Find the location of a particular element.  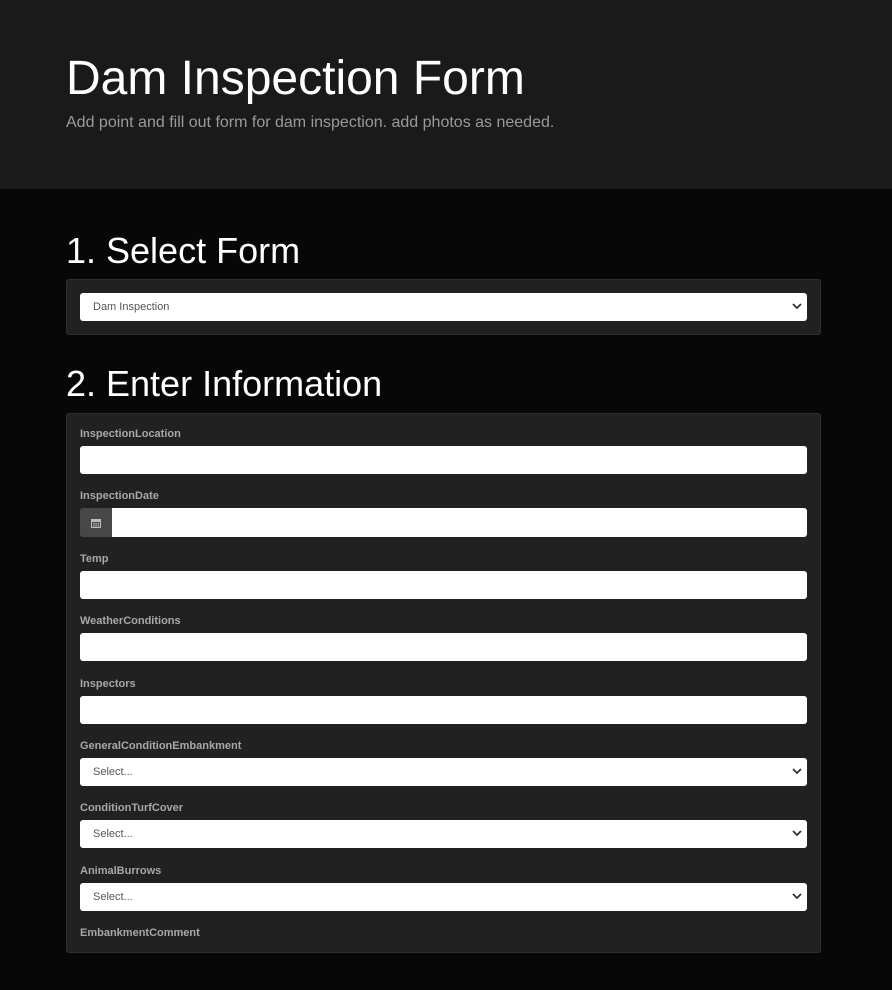

select-form-title: 1. Select Form is located at coordinates (183, 250).